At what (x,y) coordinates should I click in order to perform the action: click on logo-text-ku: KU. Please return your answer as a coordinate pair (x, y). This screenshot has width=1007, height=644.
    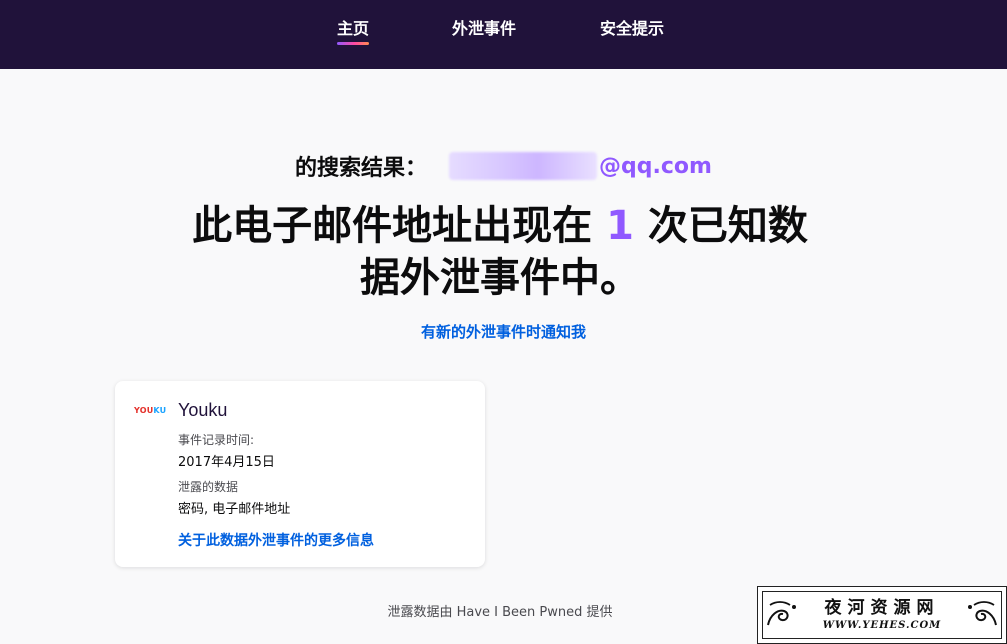
    Looking at the image, I should click on (160, 410).